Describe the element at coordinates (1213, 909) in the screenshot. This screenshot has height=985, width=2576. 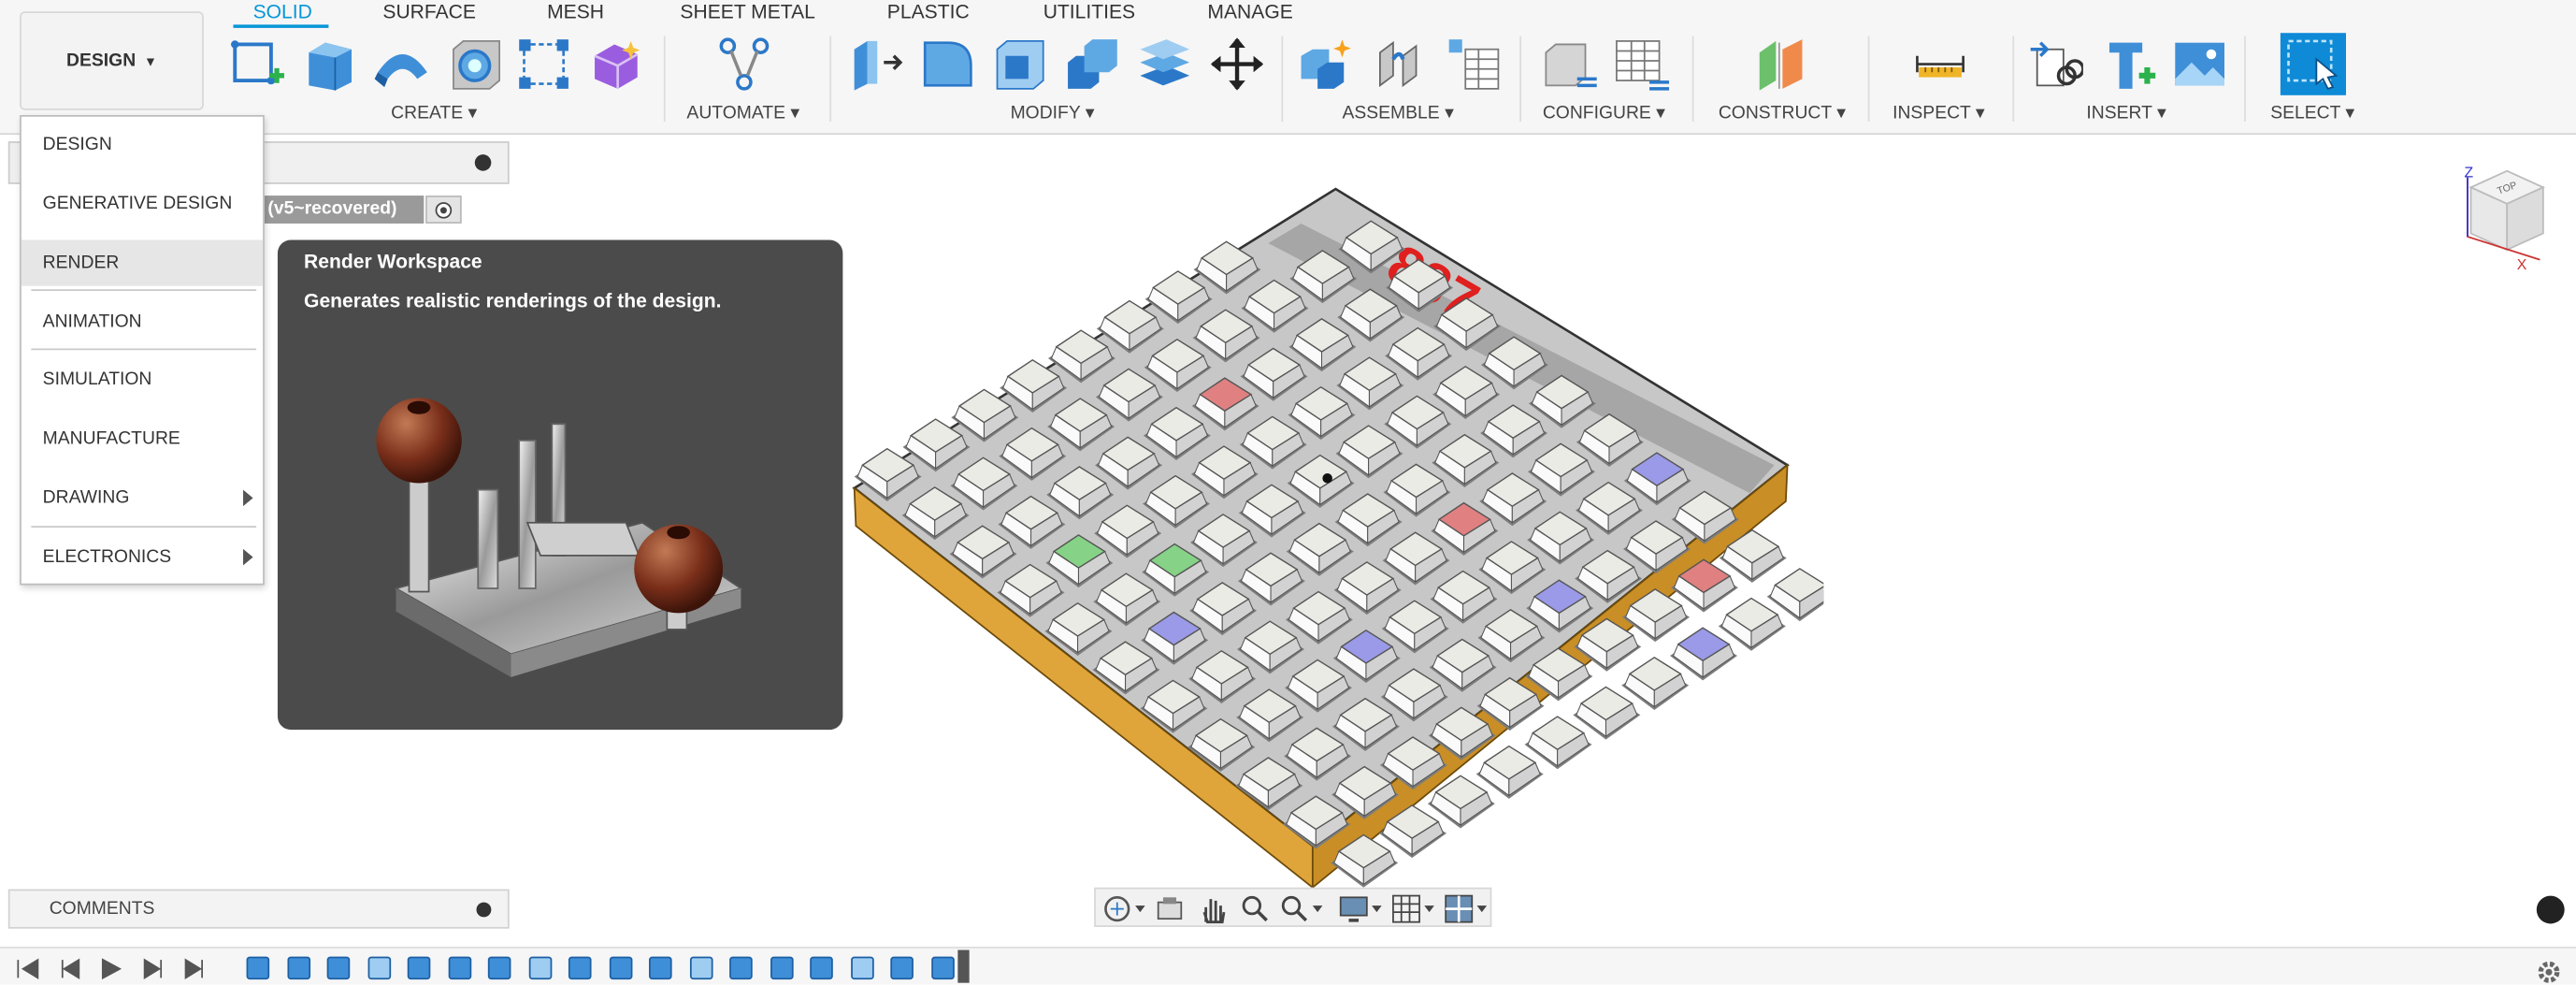
I see `pan-icon` at that location.